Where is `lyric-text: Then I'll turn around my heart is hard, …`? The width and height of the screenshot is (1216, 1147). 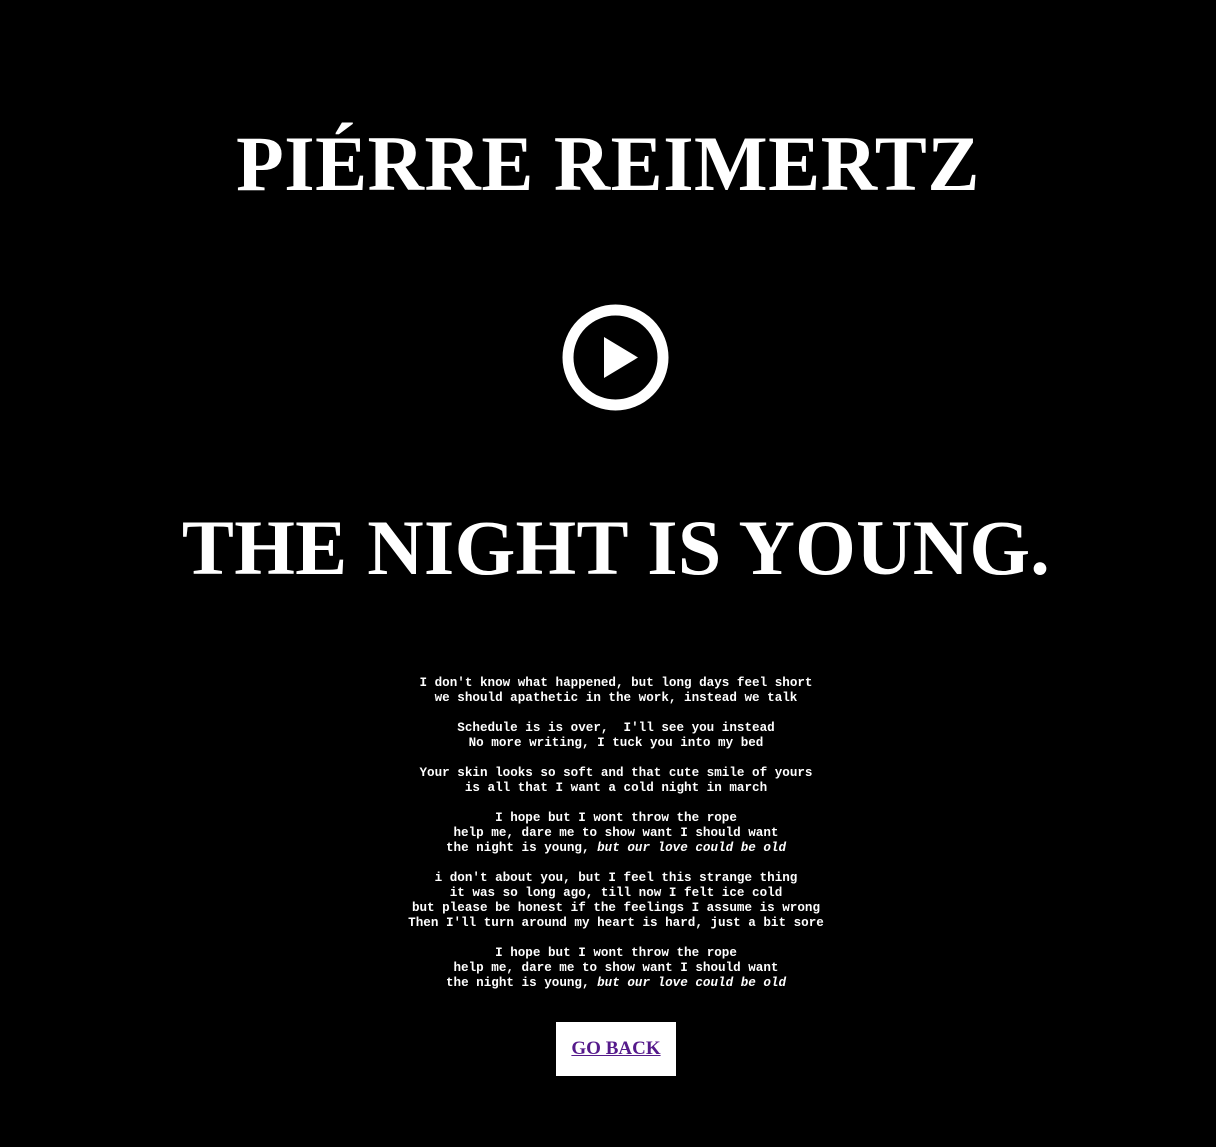 lyric-text: Then I'll turn around my heart is hard, … is located at coordinates (616, 923).